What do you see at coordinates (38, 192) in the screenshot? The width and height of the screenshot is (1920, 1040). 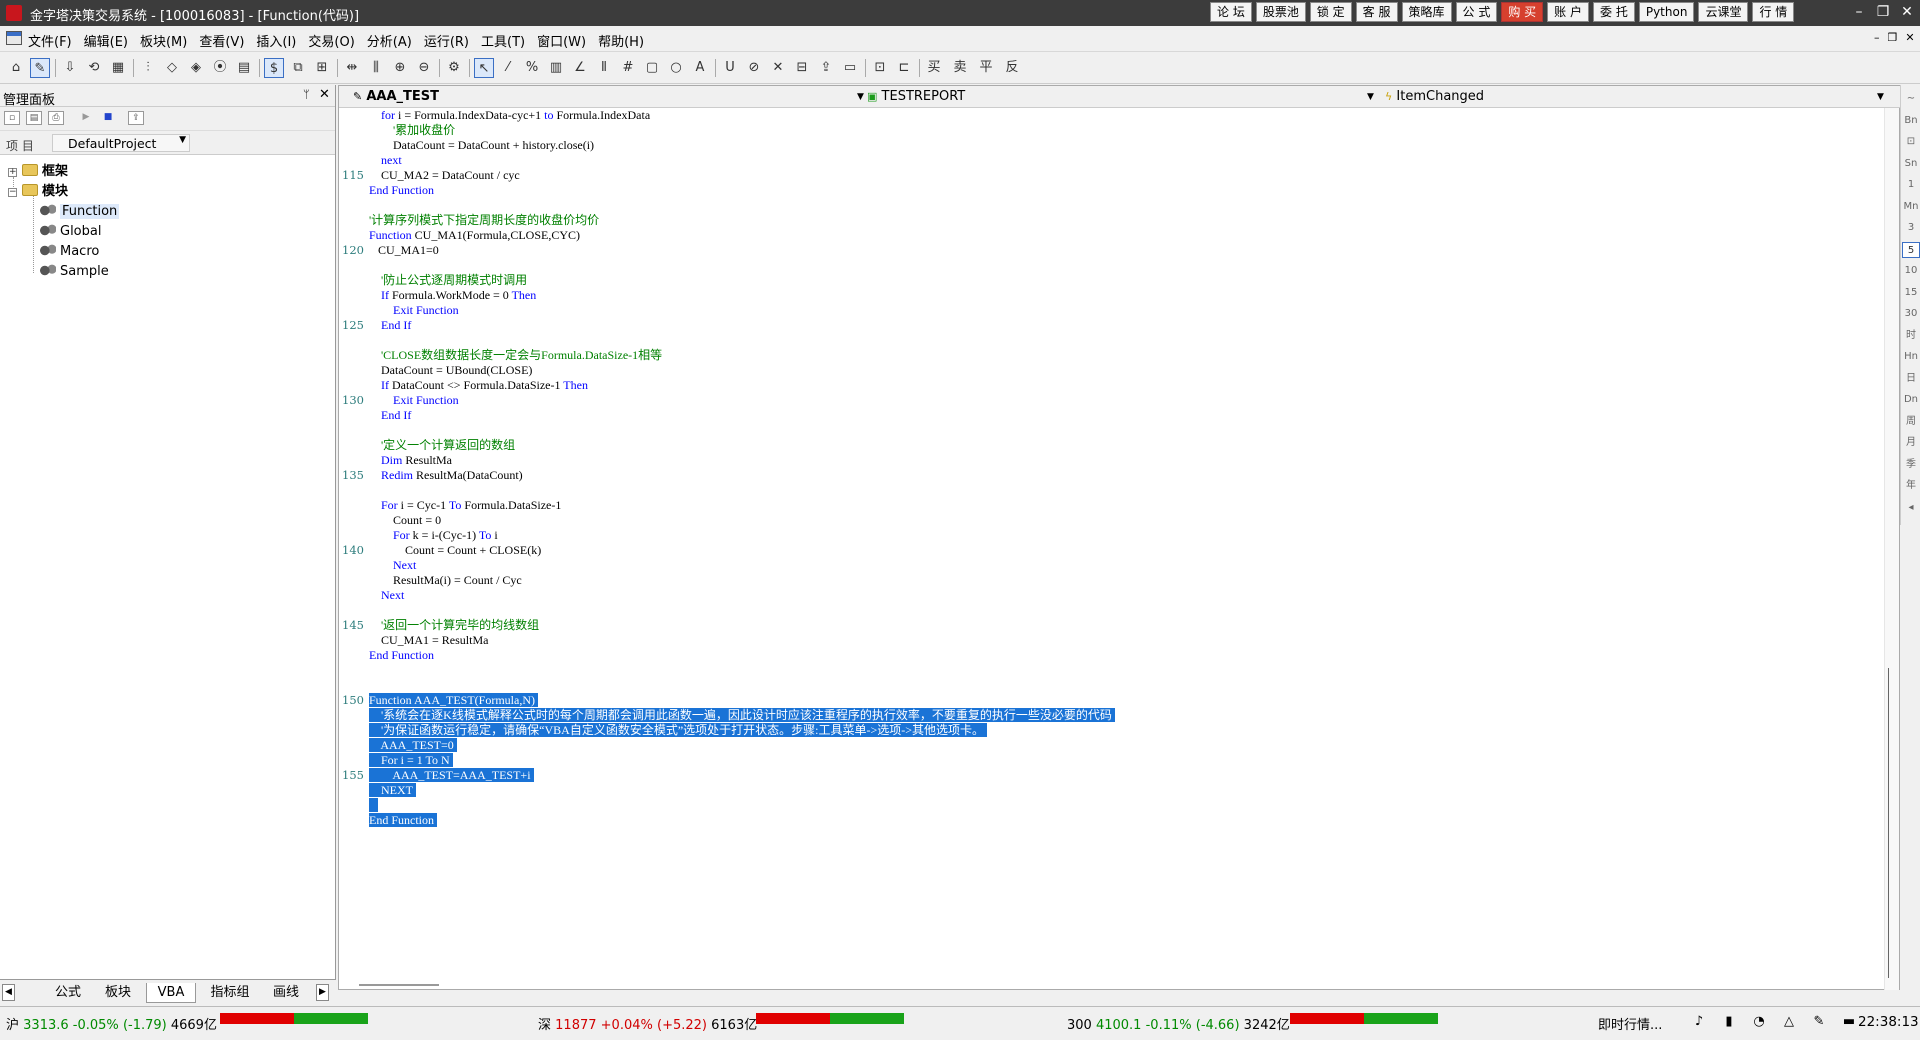 I see `tree-item-modules: − 模块` at bounding box center [38, 192].